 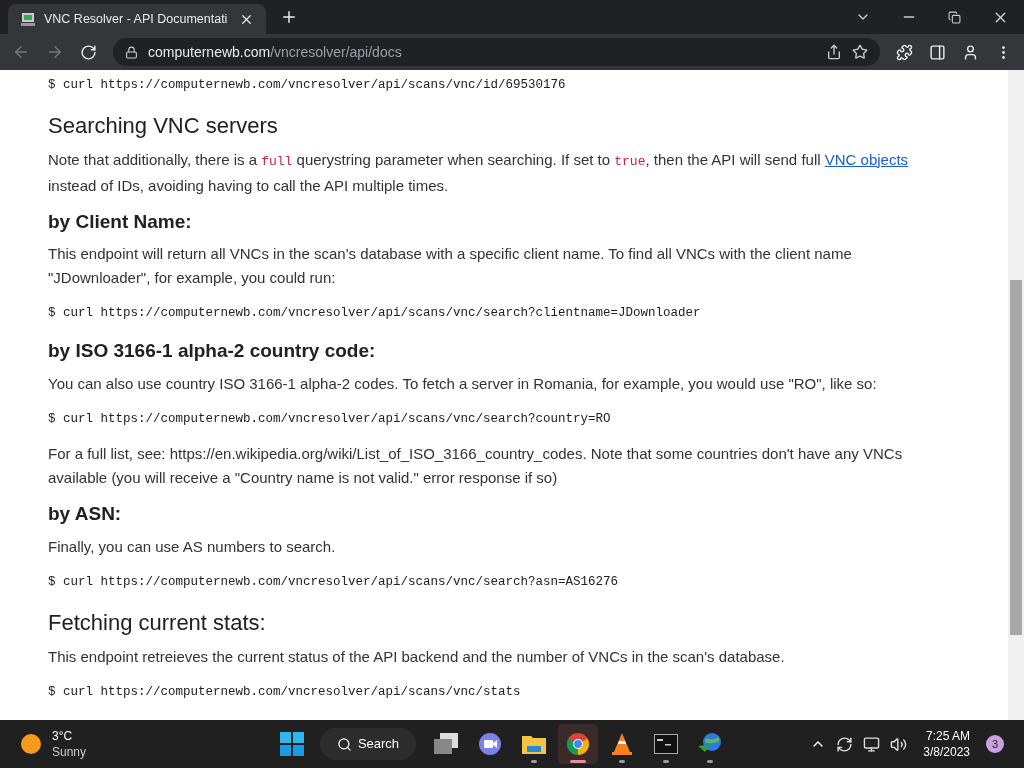 What do you see at coordinates (292, 744) in the screenshot?
I see `windows-logo-icon` at bounding box center [292, 744].